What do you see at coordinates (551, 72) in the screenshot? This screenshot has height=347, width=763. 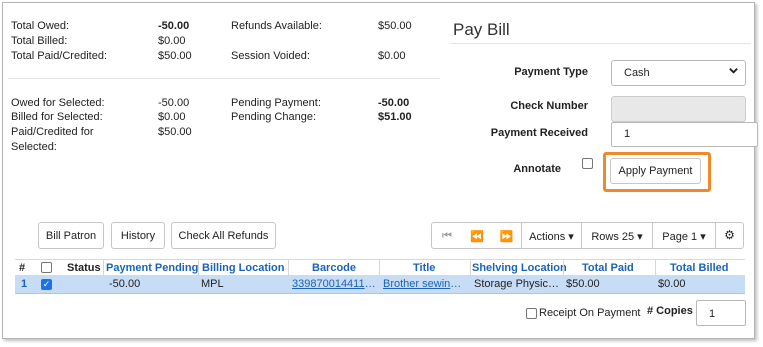 I see `payment-type-label: Payment Type` at bounding box center [551, 72].